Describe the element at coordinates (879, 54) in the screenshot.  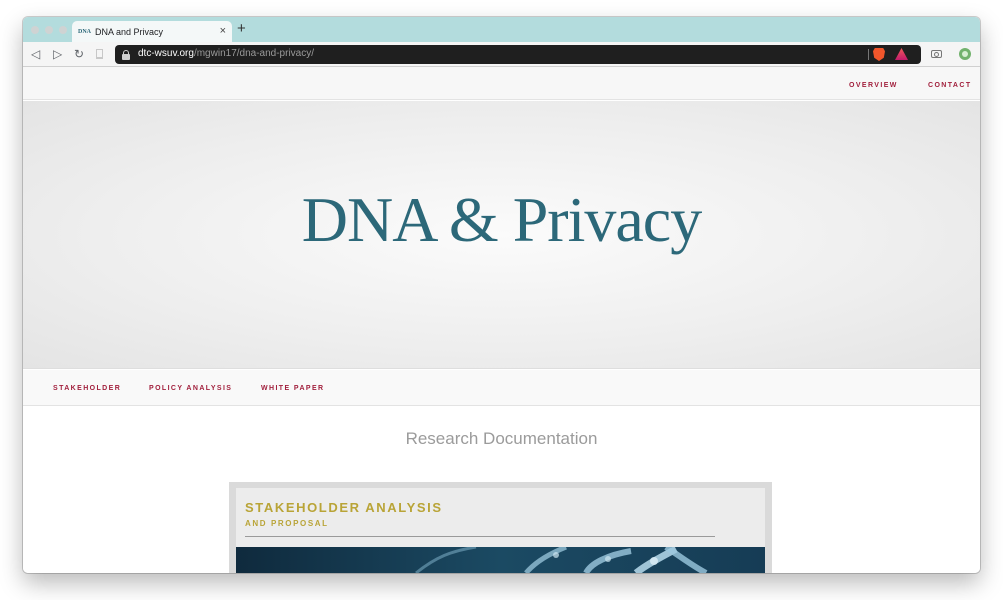
I see `brave-shields-icon` at that location.